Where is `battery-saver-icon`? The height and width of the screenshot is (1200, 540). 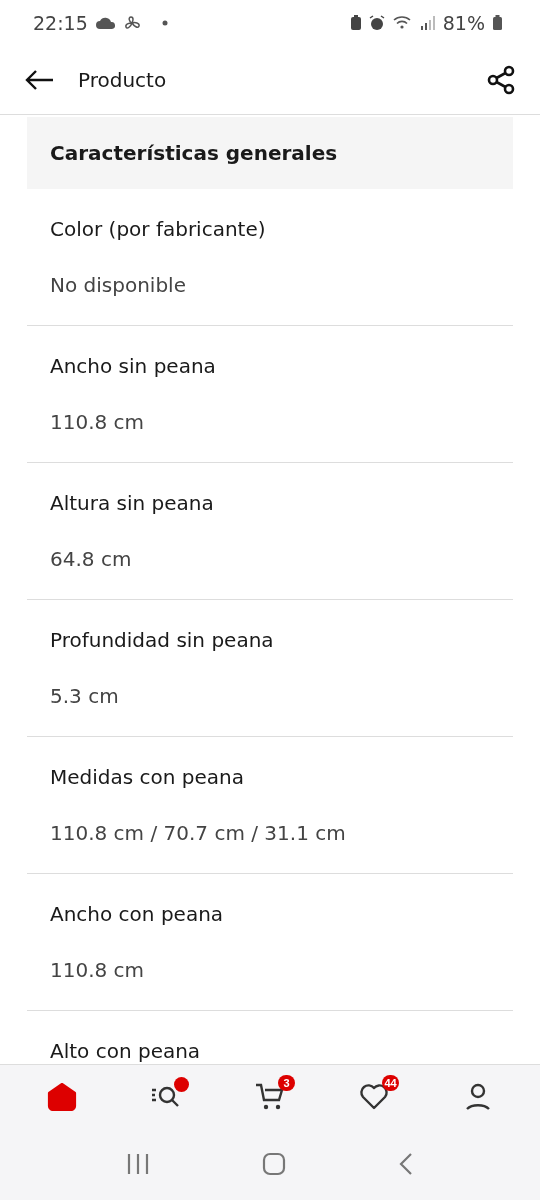
battery-saver-icon is located at coordinates (355, 22).